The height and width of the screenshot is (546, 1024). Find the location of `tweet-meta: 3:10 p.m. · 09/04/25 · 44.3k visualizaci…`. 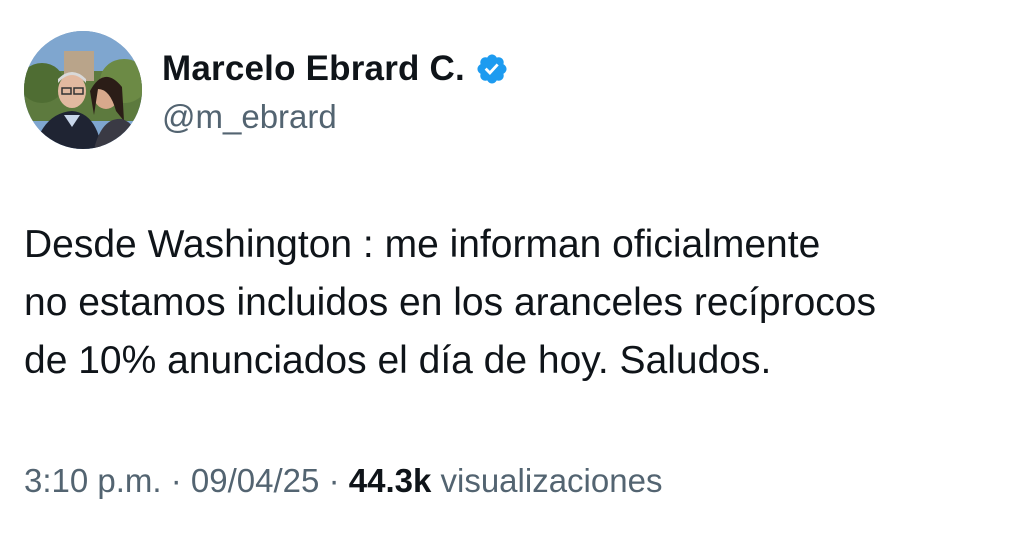

tweet-meta: 3:10 p.m. · 09/04/25 · 44.3k visualizaci… is located at coordinates (343, 481).